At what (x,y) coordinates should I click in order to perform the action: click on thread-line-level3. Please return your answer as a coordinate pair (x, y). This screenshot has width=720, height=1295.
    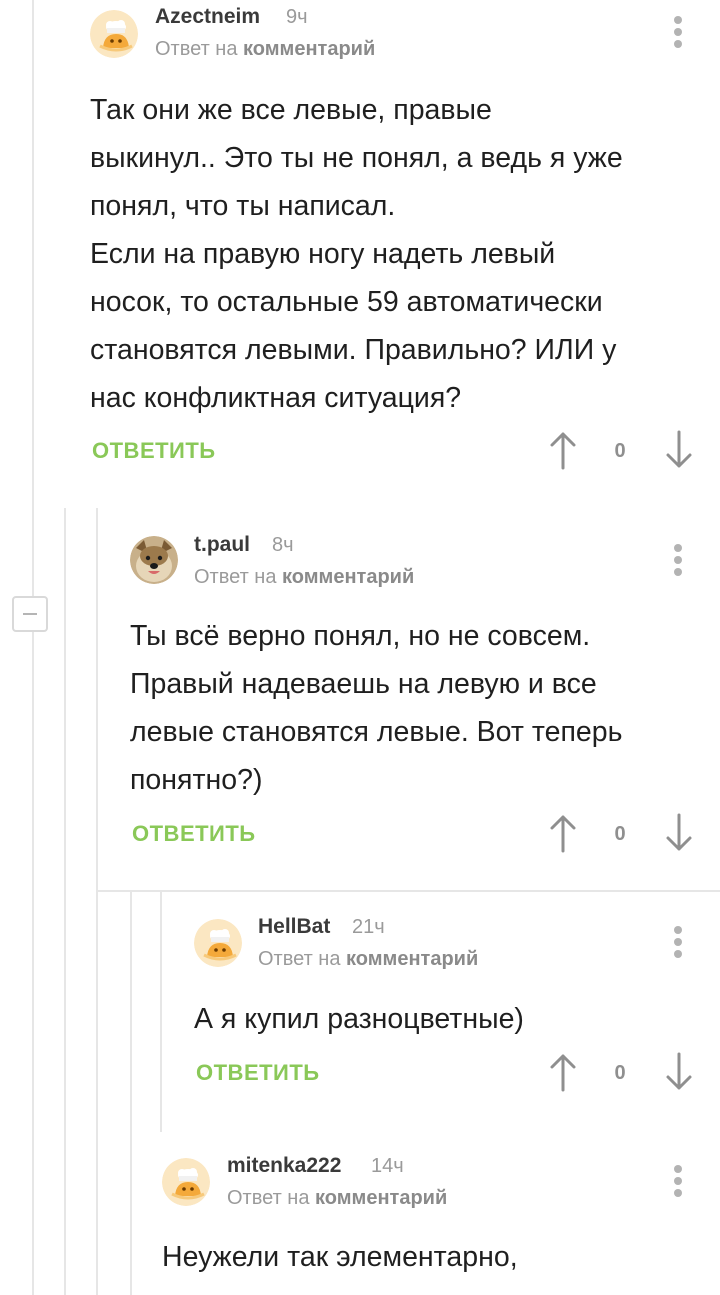
    Looking at the image, I should click on (131, 1093).